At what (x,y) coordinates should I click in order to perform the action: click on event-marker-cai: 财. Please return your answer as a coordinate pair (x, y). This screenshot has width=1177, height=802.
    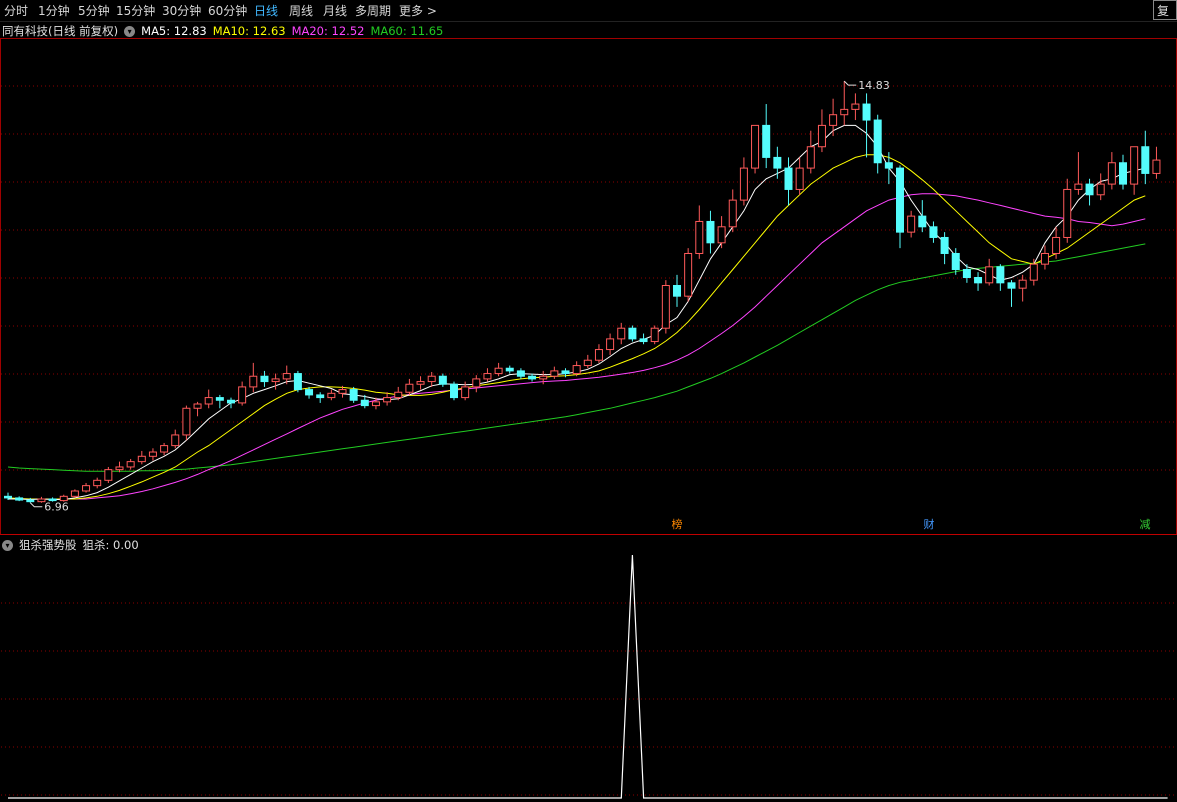
    Looking at the image, I should click on (929, 525).